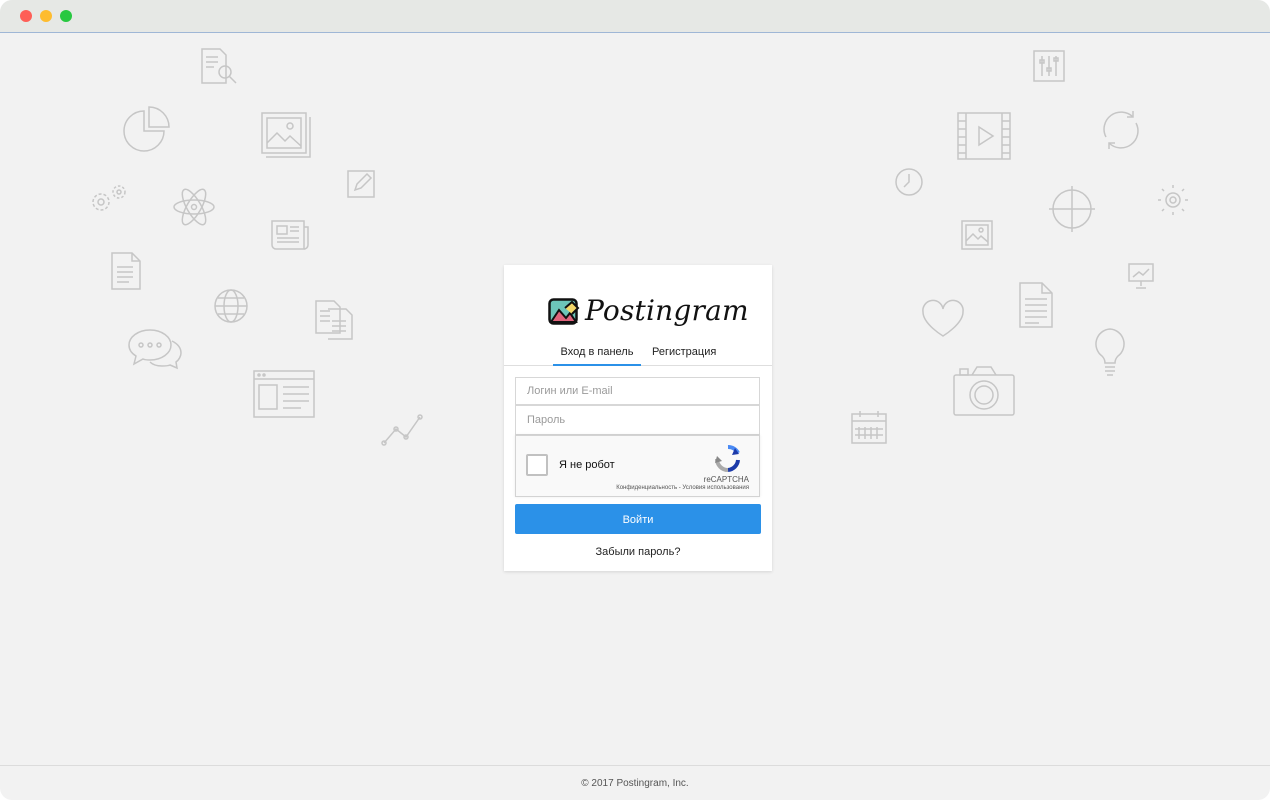 Image resolution: width=1270 pixels, height=800 pixels. I want to click on tab-register: Регистрация, so click(684, 355).